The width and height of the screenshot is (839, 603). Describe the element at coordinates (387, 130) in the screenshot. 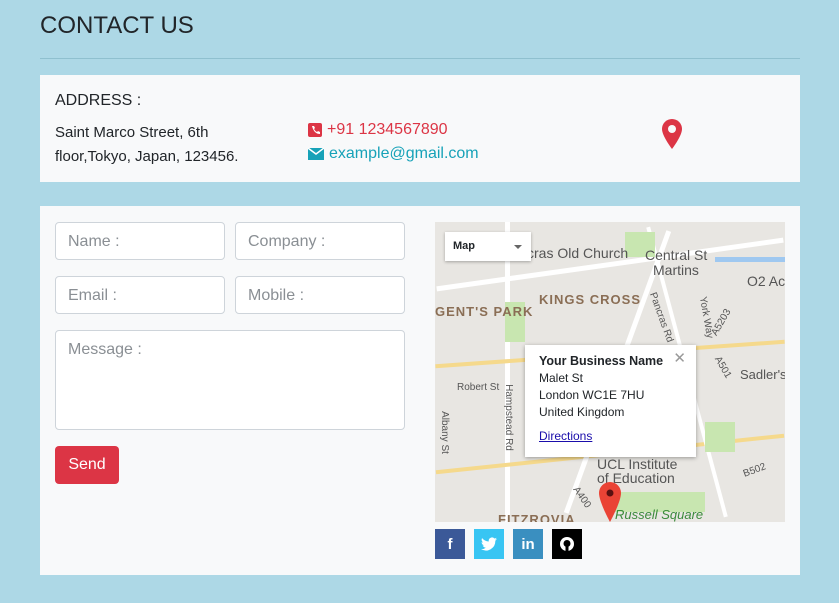

I see `phone-number: +91 1234567890` at that location.